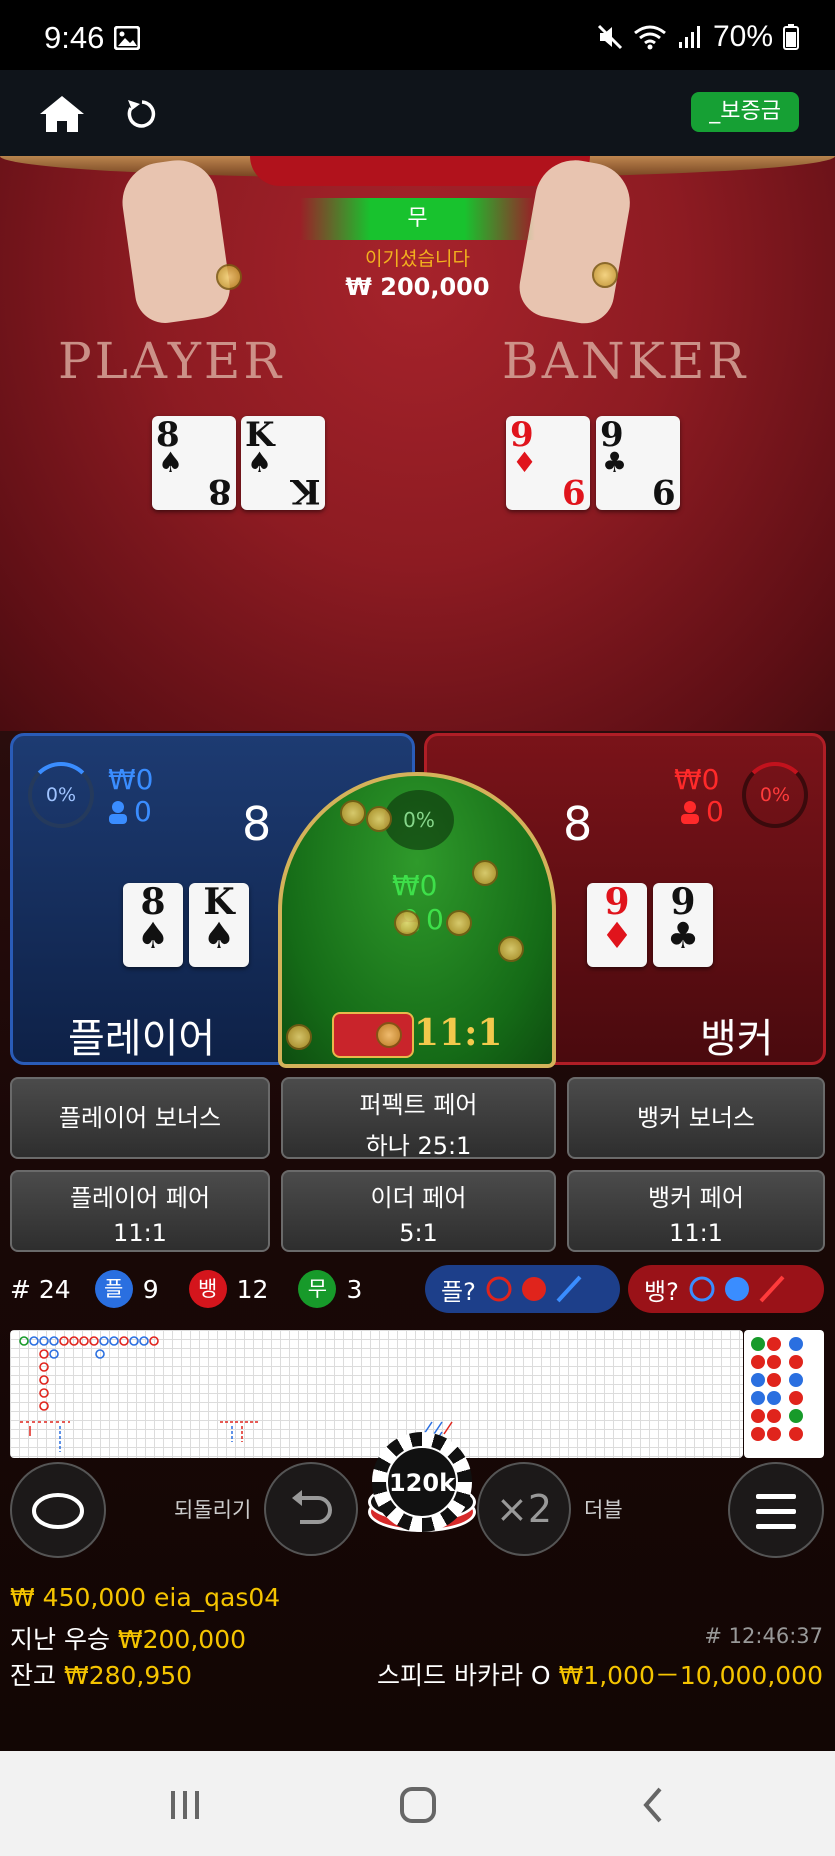  I want to click on banker-pair-odds: 11:1, so click(696, 1233).